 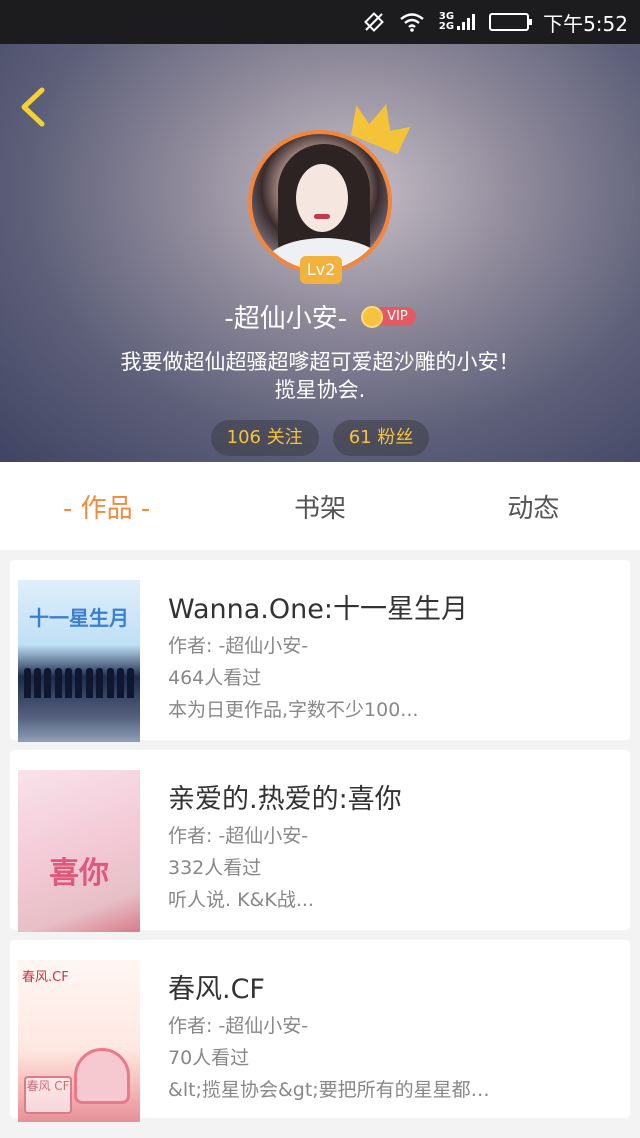 What do you see at coordinates (320, 390) in the screenshot?
I see `bio-line-2: 揽星协会.` at bounding box center [320, 390].